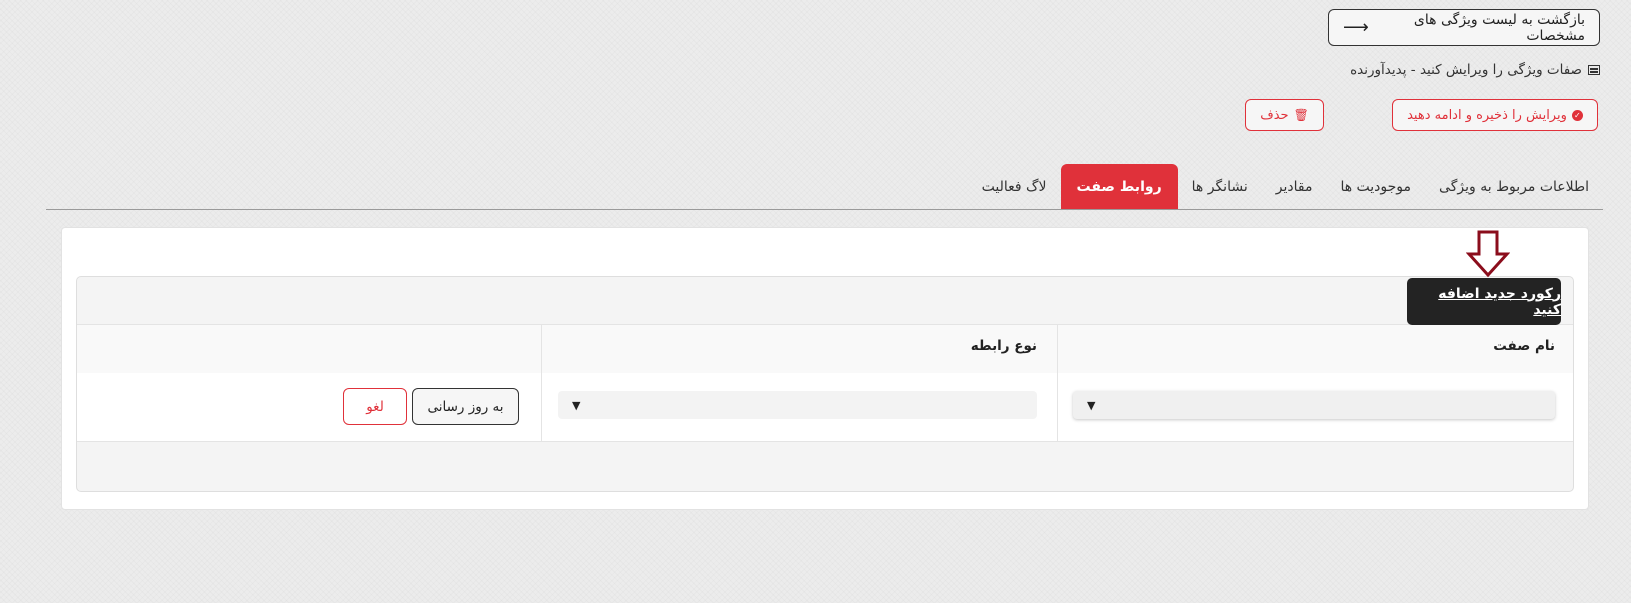 The image size is (1631, 603). Describe the element at coordinates (825, 349) in the screenshot. I see `grid-header-row` at that location.